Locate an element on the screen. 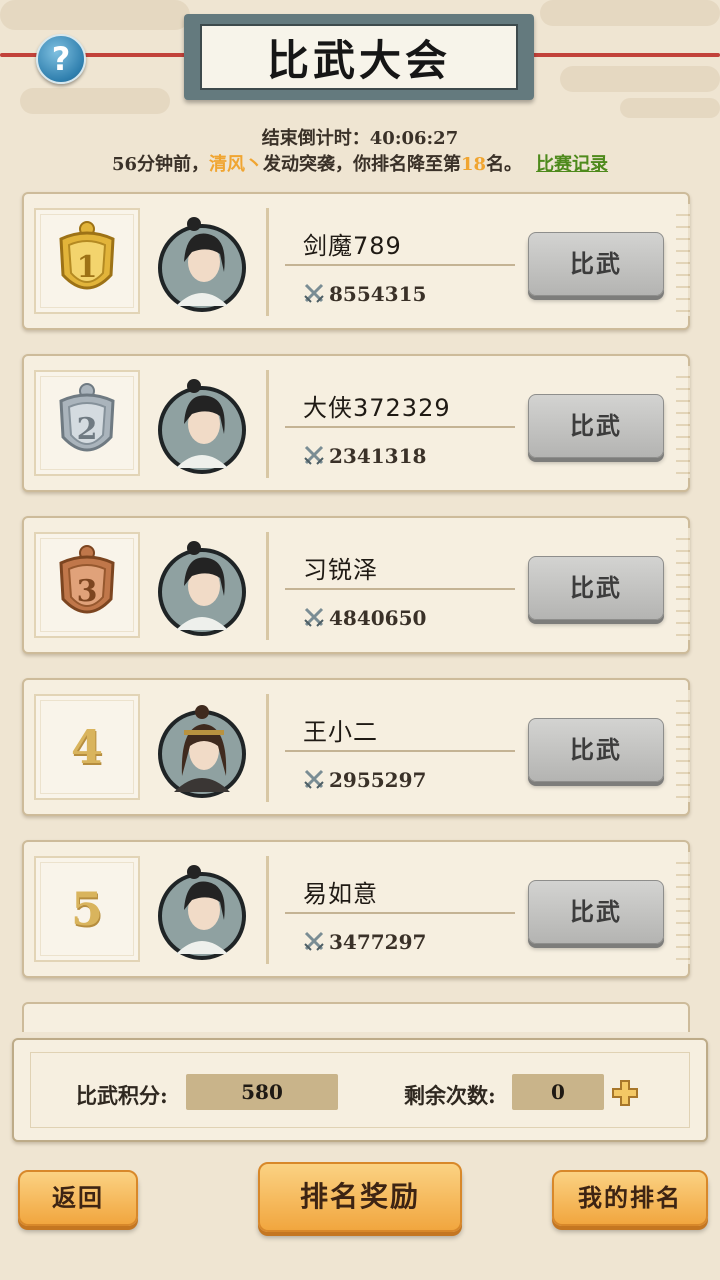 Image resolution: width=720 pixels, height=1280 pixels. gold-rank-badge-icon: 1 is located at coordinates (87, 255).